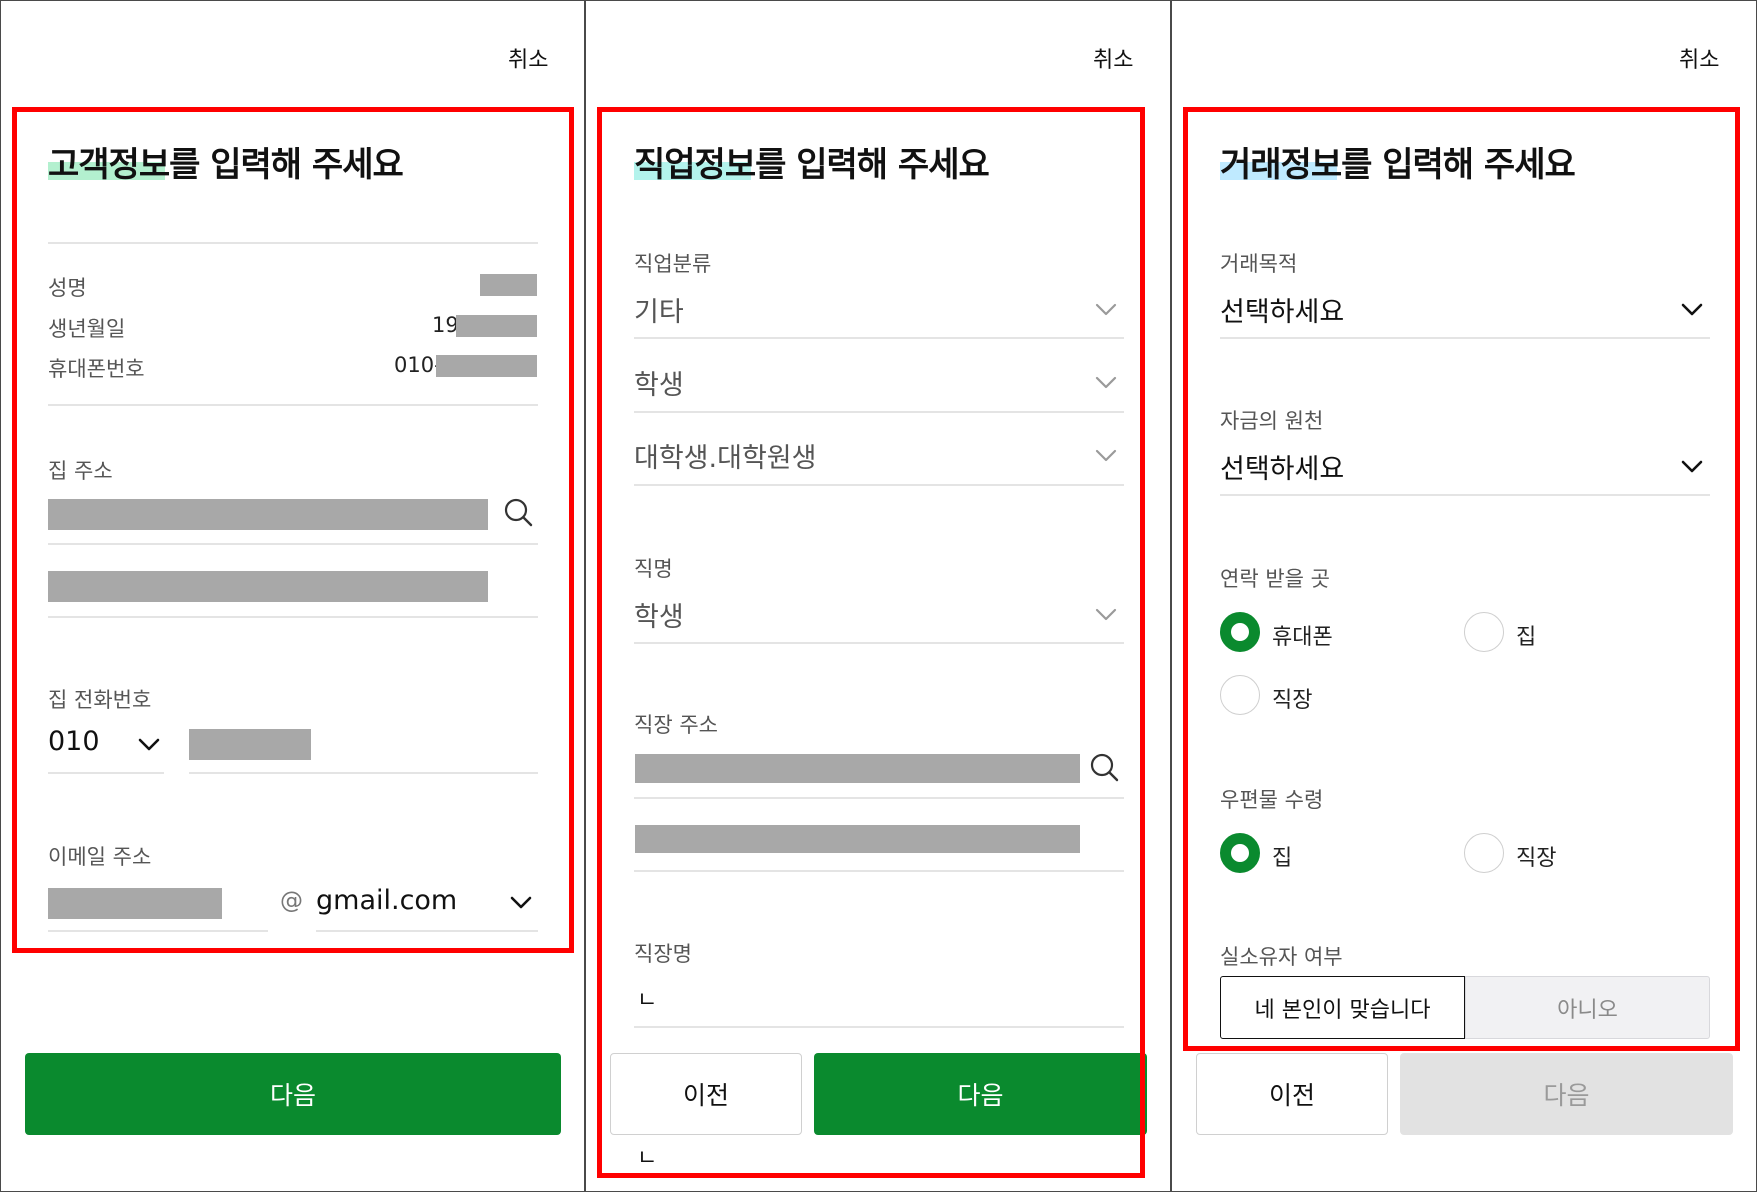 The height and width of the screenshot is (1192, 1757). Describe the element at coordinates (1398, 165) in the screenshot. I see `page-title: 거래정보를 입력해 주세요` at that location.